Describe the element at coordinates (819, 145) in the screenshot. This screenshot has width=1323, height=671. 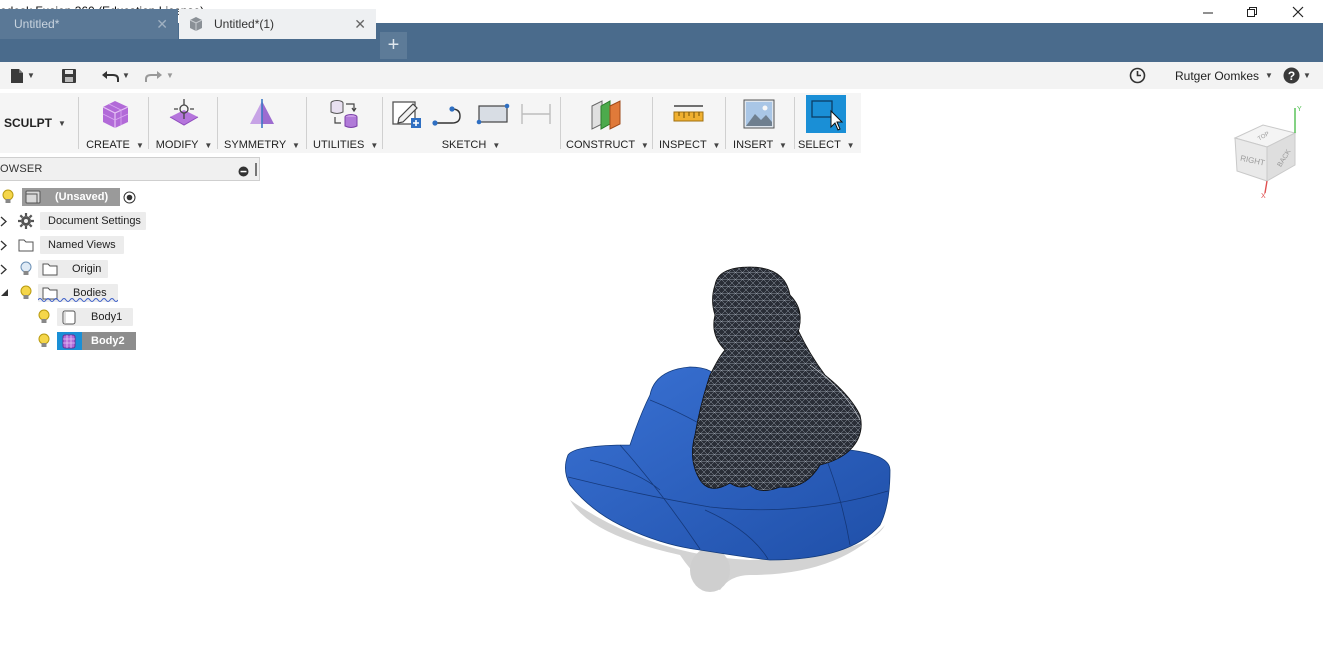
I see `group-label: SELECT` at that location.